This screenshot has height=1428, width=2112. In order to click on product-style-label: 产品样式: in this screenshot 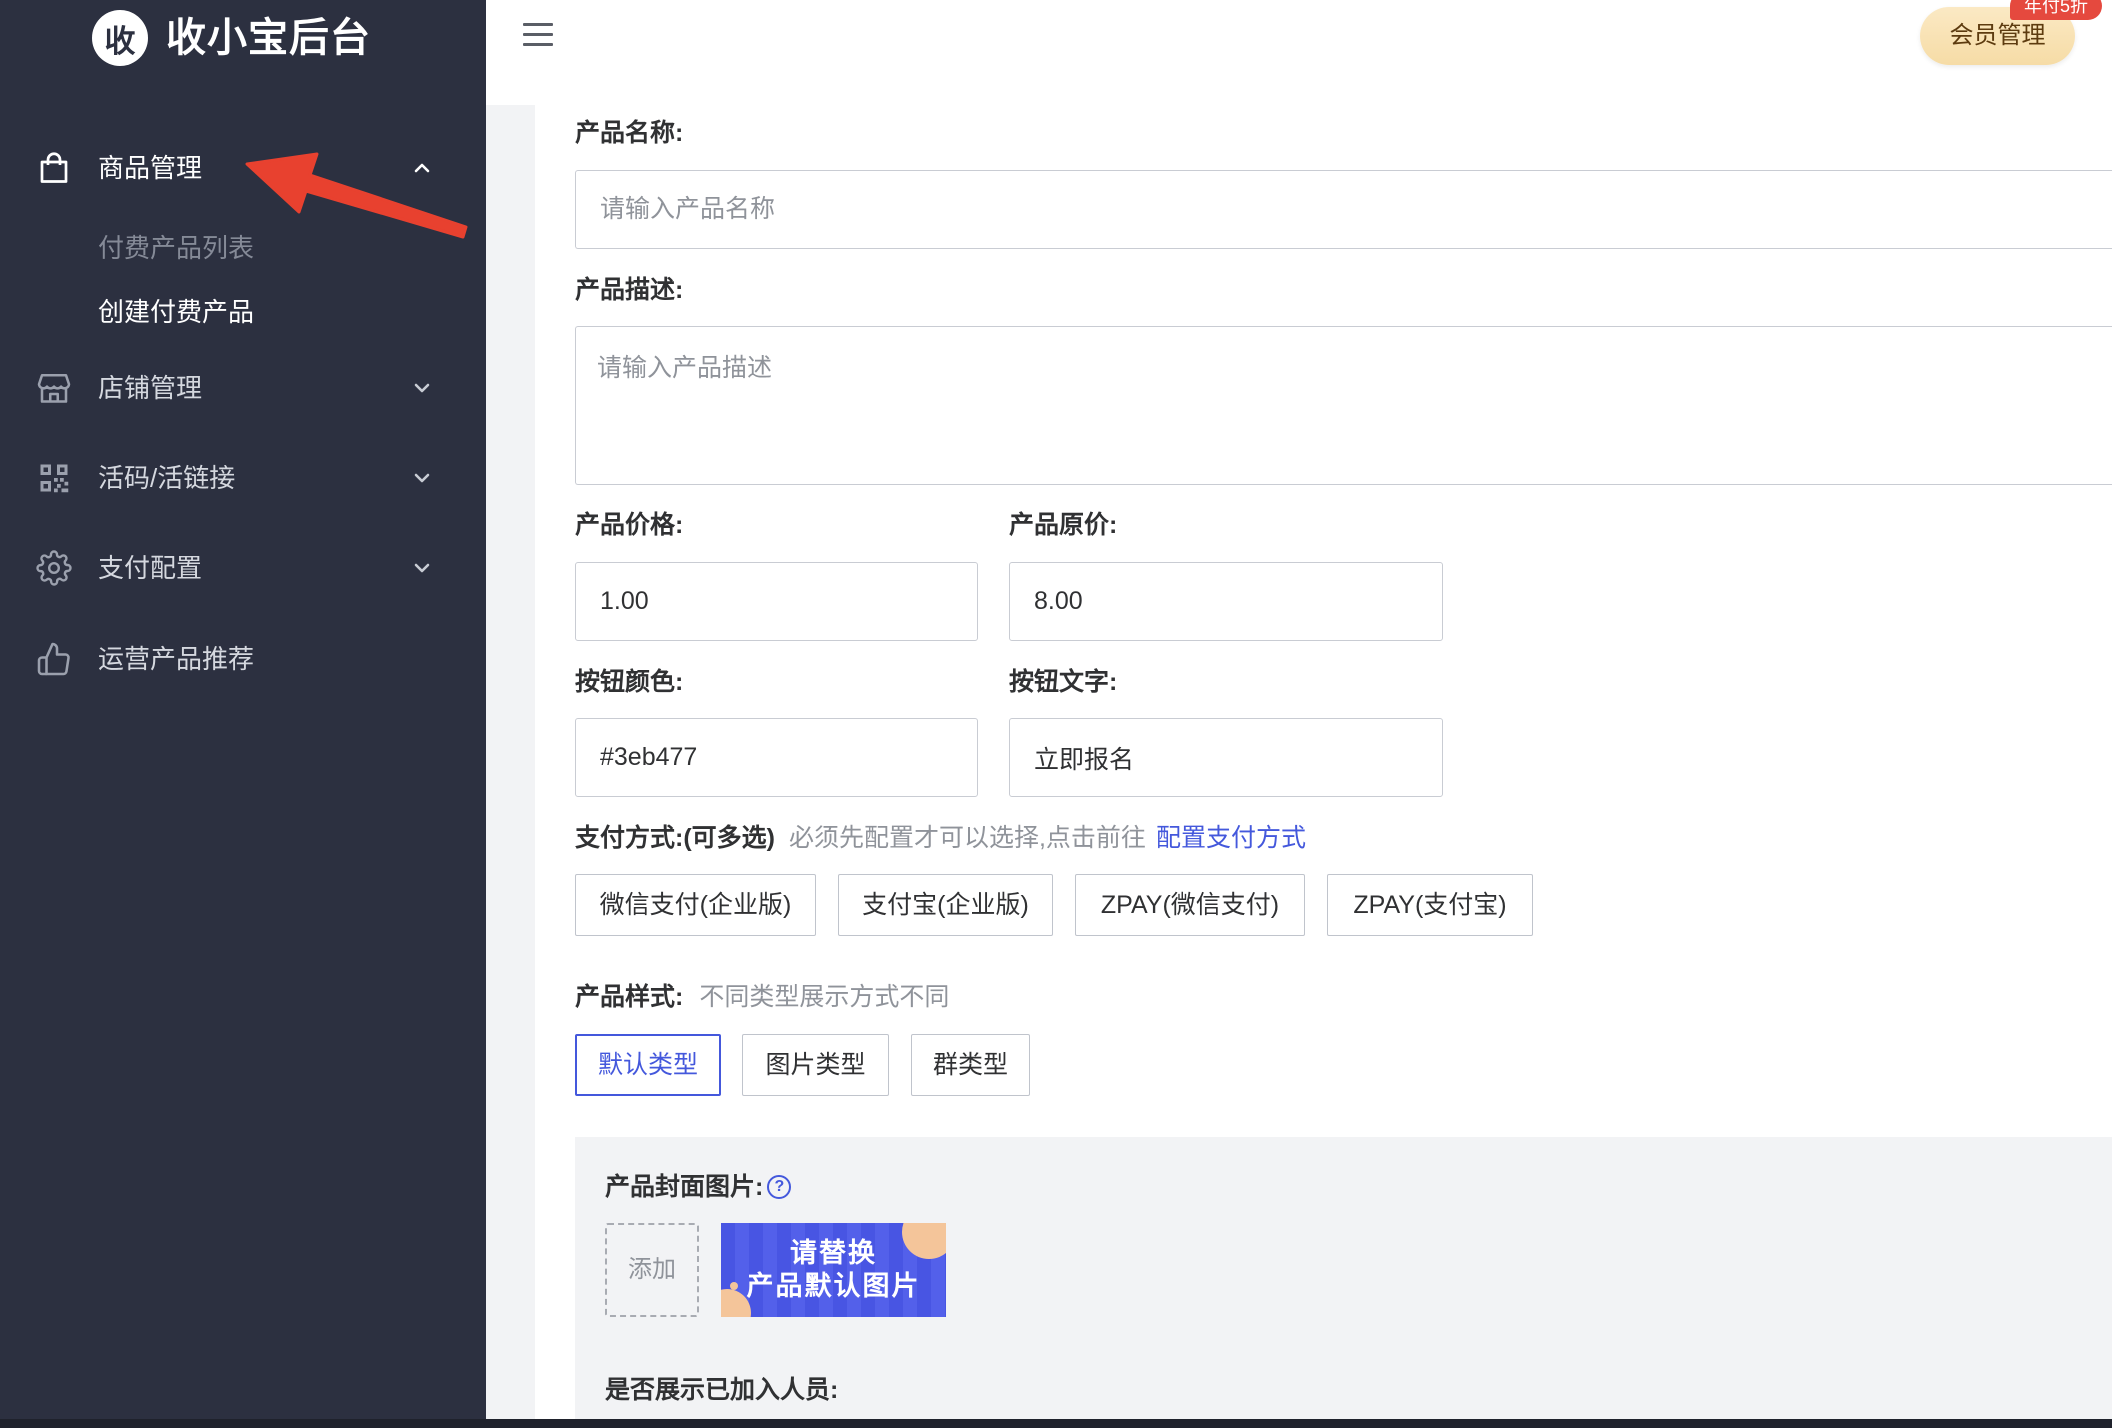, I will do `click(629, 997)`.